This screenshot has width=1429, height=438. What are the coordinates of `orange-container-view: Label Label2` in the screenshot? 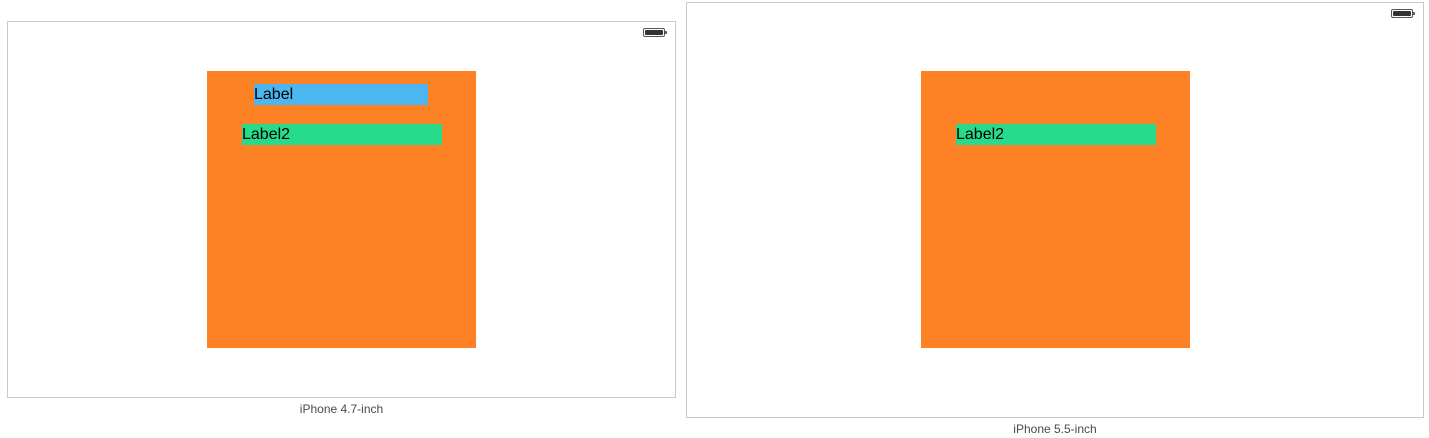 It's located at (341, 209).